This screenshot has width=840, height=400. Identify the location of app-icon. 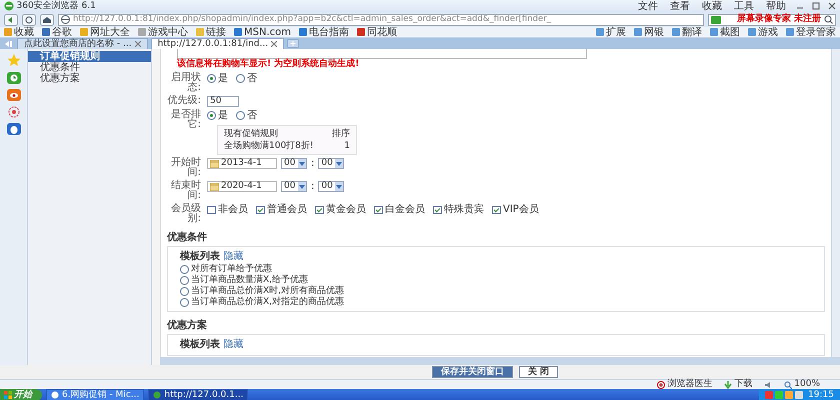
(55, 395).